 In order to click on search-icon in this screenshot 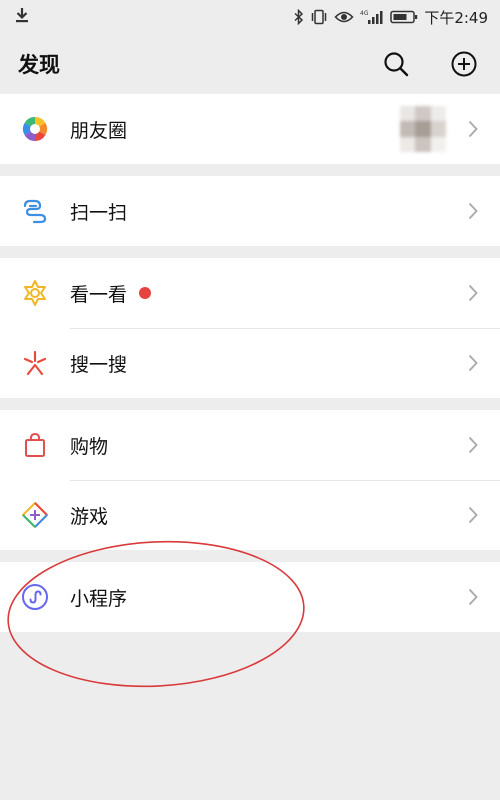, I will do `click(396, 64)`.